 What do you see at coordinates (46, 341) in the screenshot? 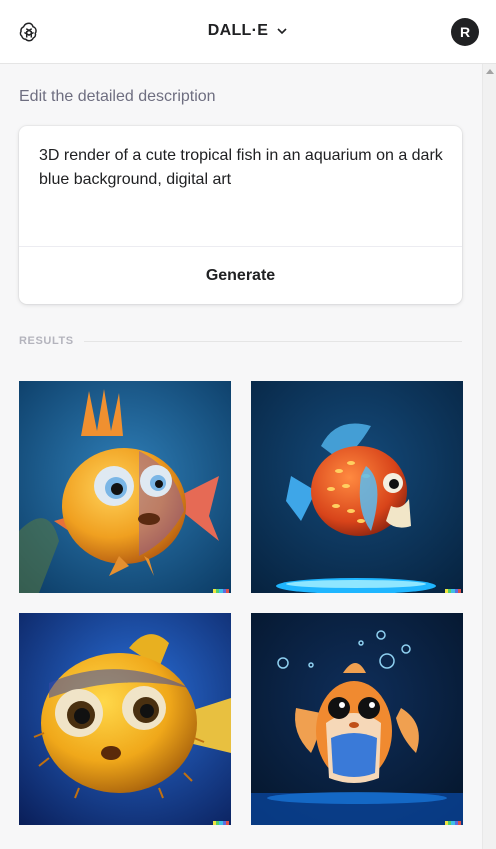
I see `results-heading: RESULTS` at bounding box center [46, 341].